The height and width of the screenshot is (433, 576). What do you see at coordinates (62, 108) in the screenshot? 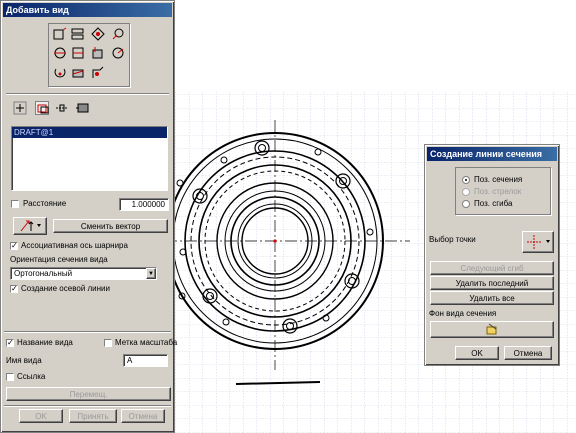
I see `mode-align-icon` at bounding box center [62, 108].